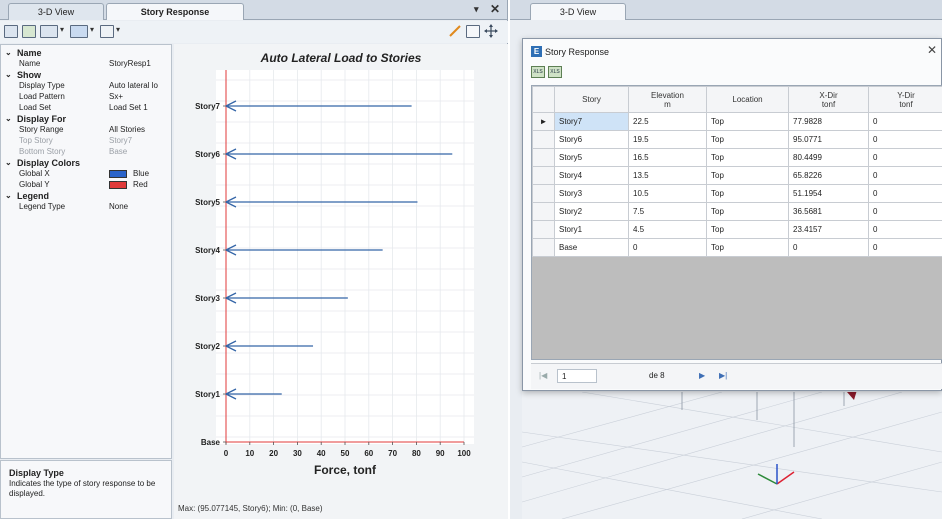  Describe the element at coordinates (667, 229) in the screenshot. I see `cell-elevation: 4.5` at that location.